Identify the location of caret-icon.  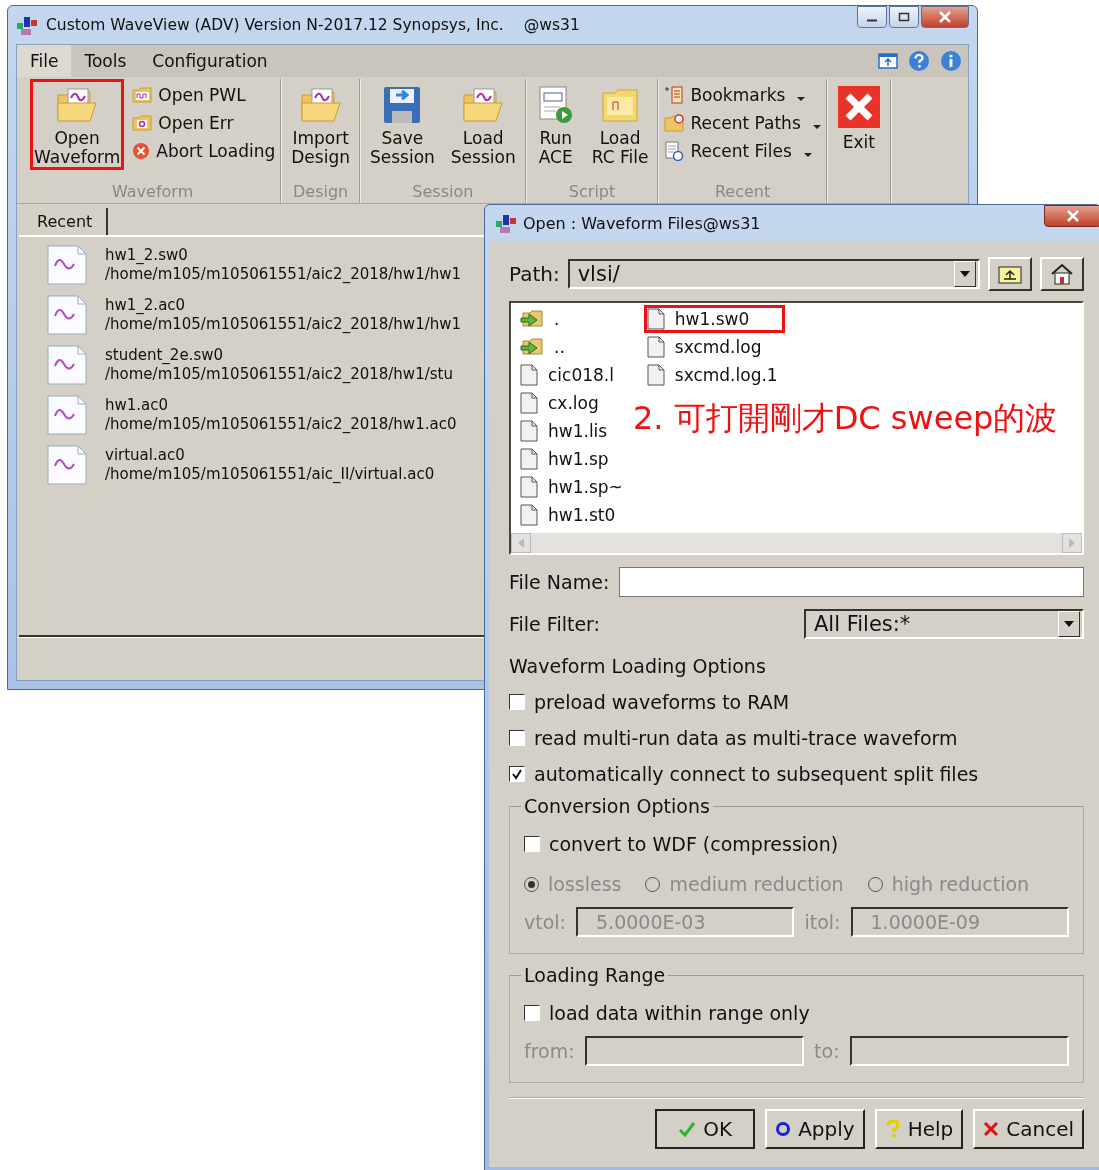
(801, 99).